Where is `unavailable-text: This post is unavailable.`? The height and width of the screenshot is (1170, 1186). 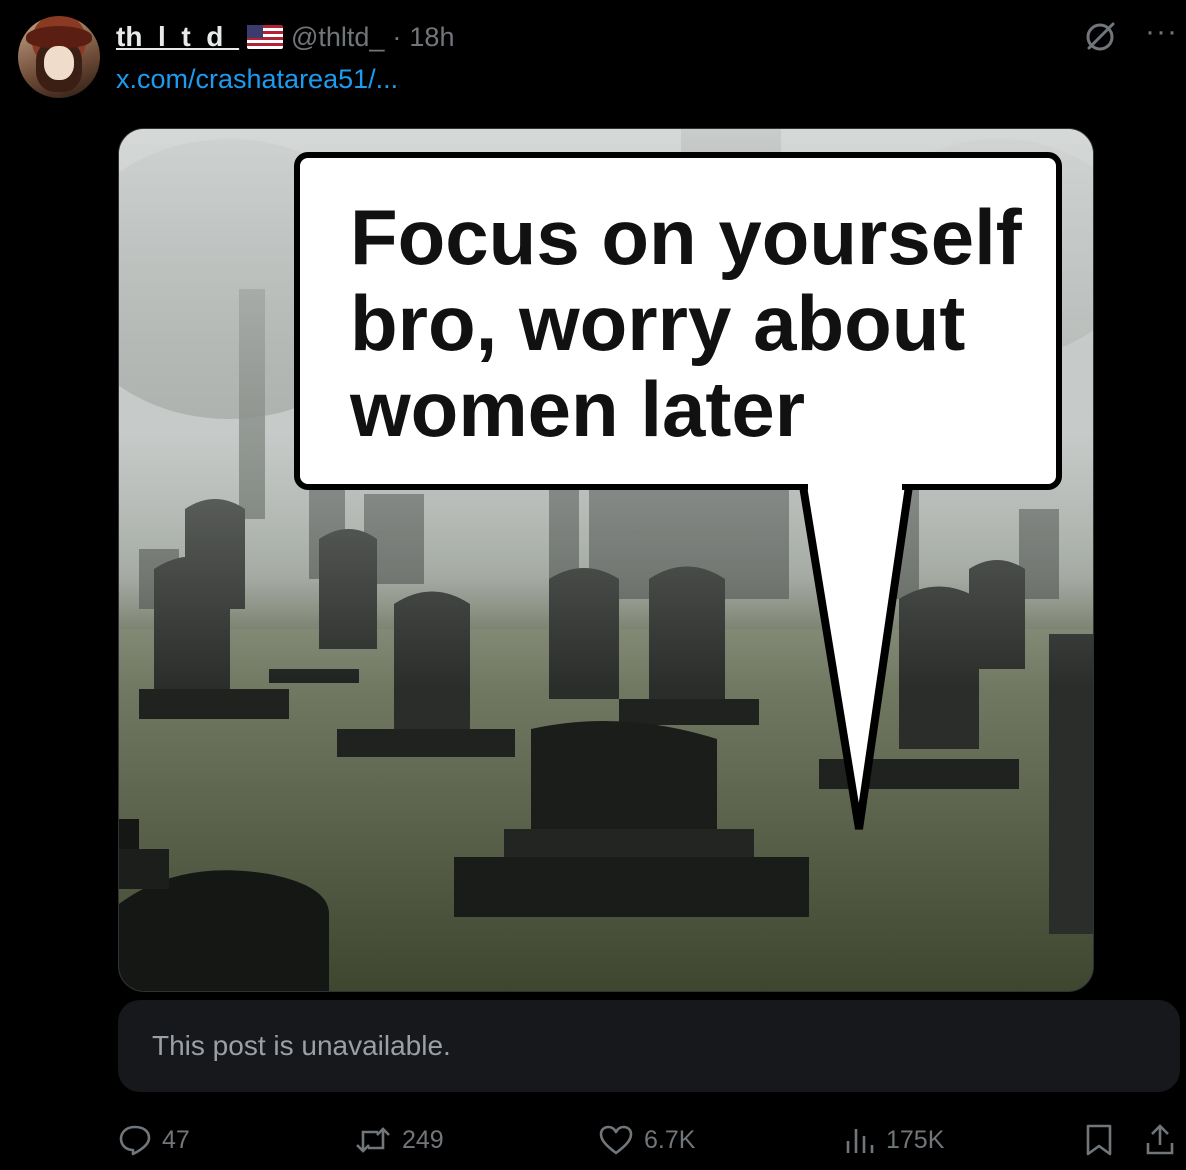 unavailable-text: This post is unavailable. is located at coordinates (301, 1045).